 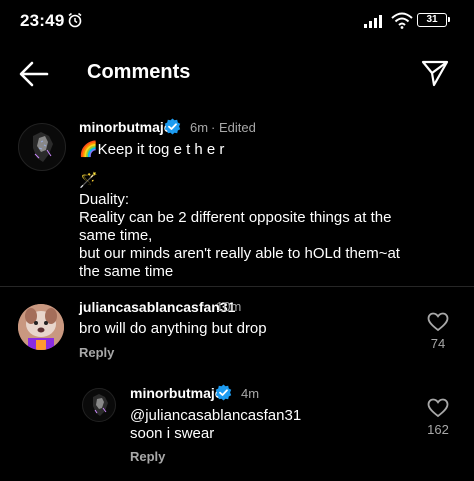 What do you see at coordinates (42, 20) in the screenshot?
I see `status-time: 23:49` at bounding box center [42, 20].